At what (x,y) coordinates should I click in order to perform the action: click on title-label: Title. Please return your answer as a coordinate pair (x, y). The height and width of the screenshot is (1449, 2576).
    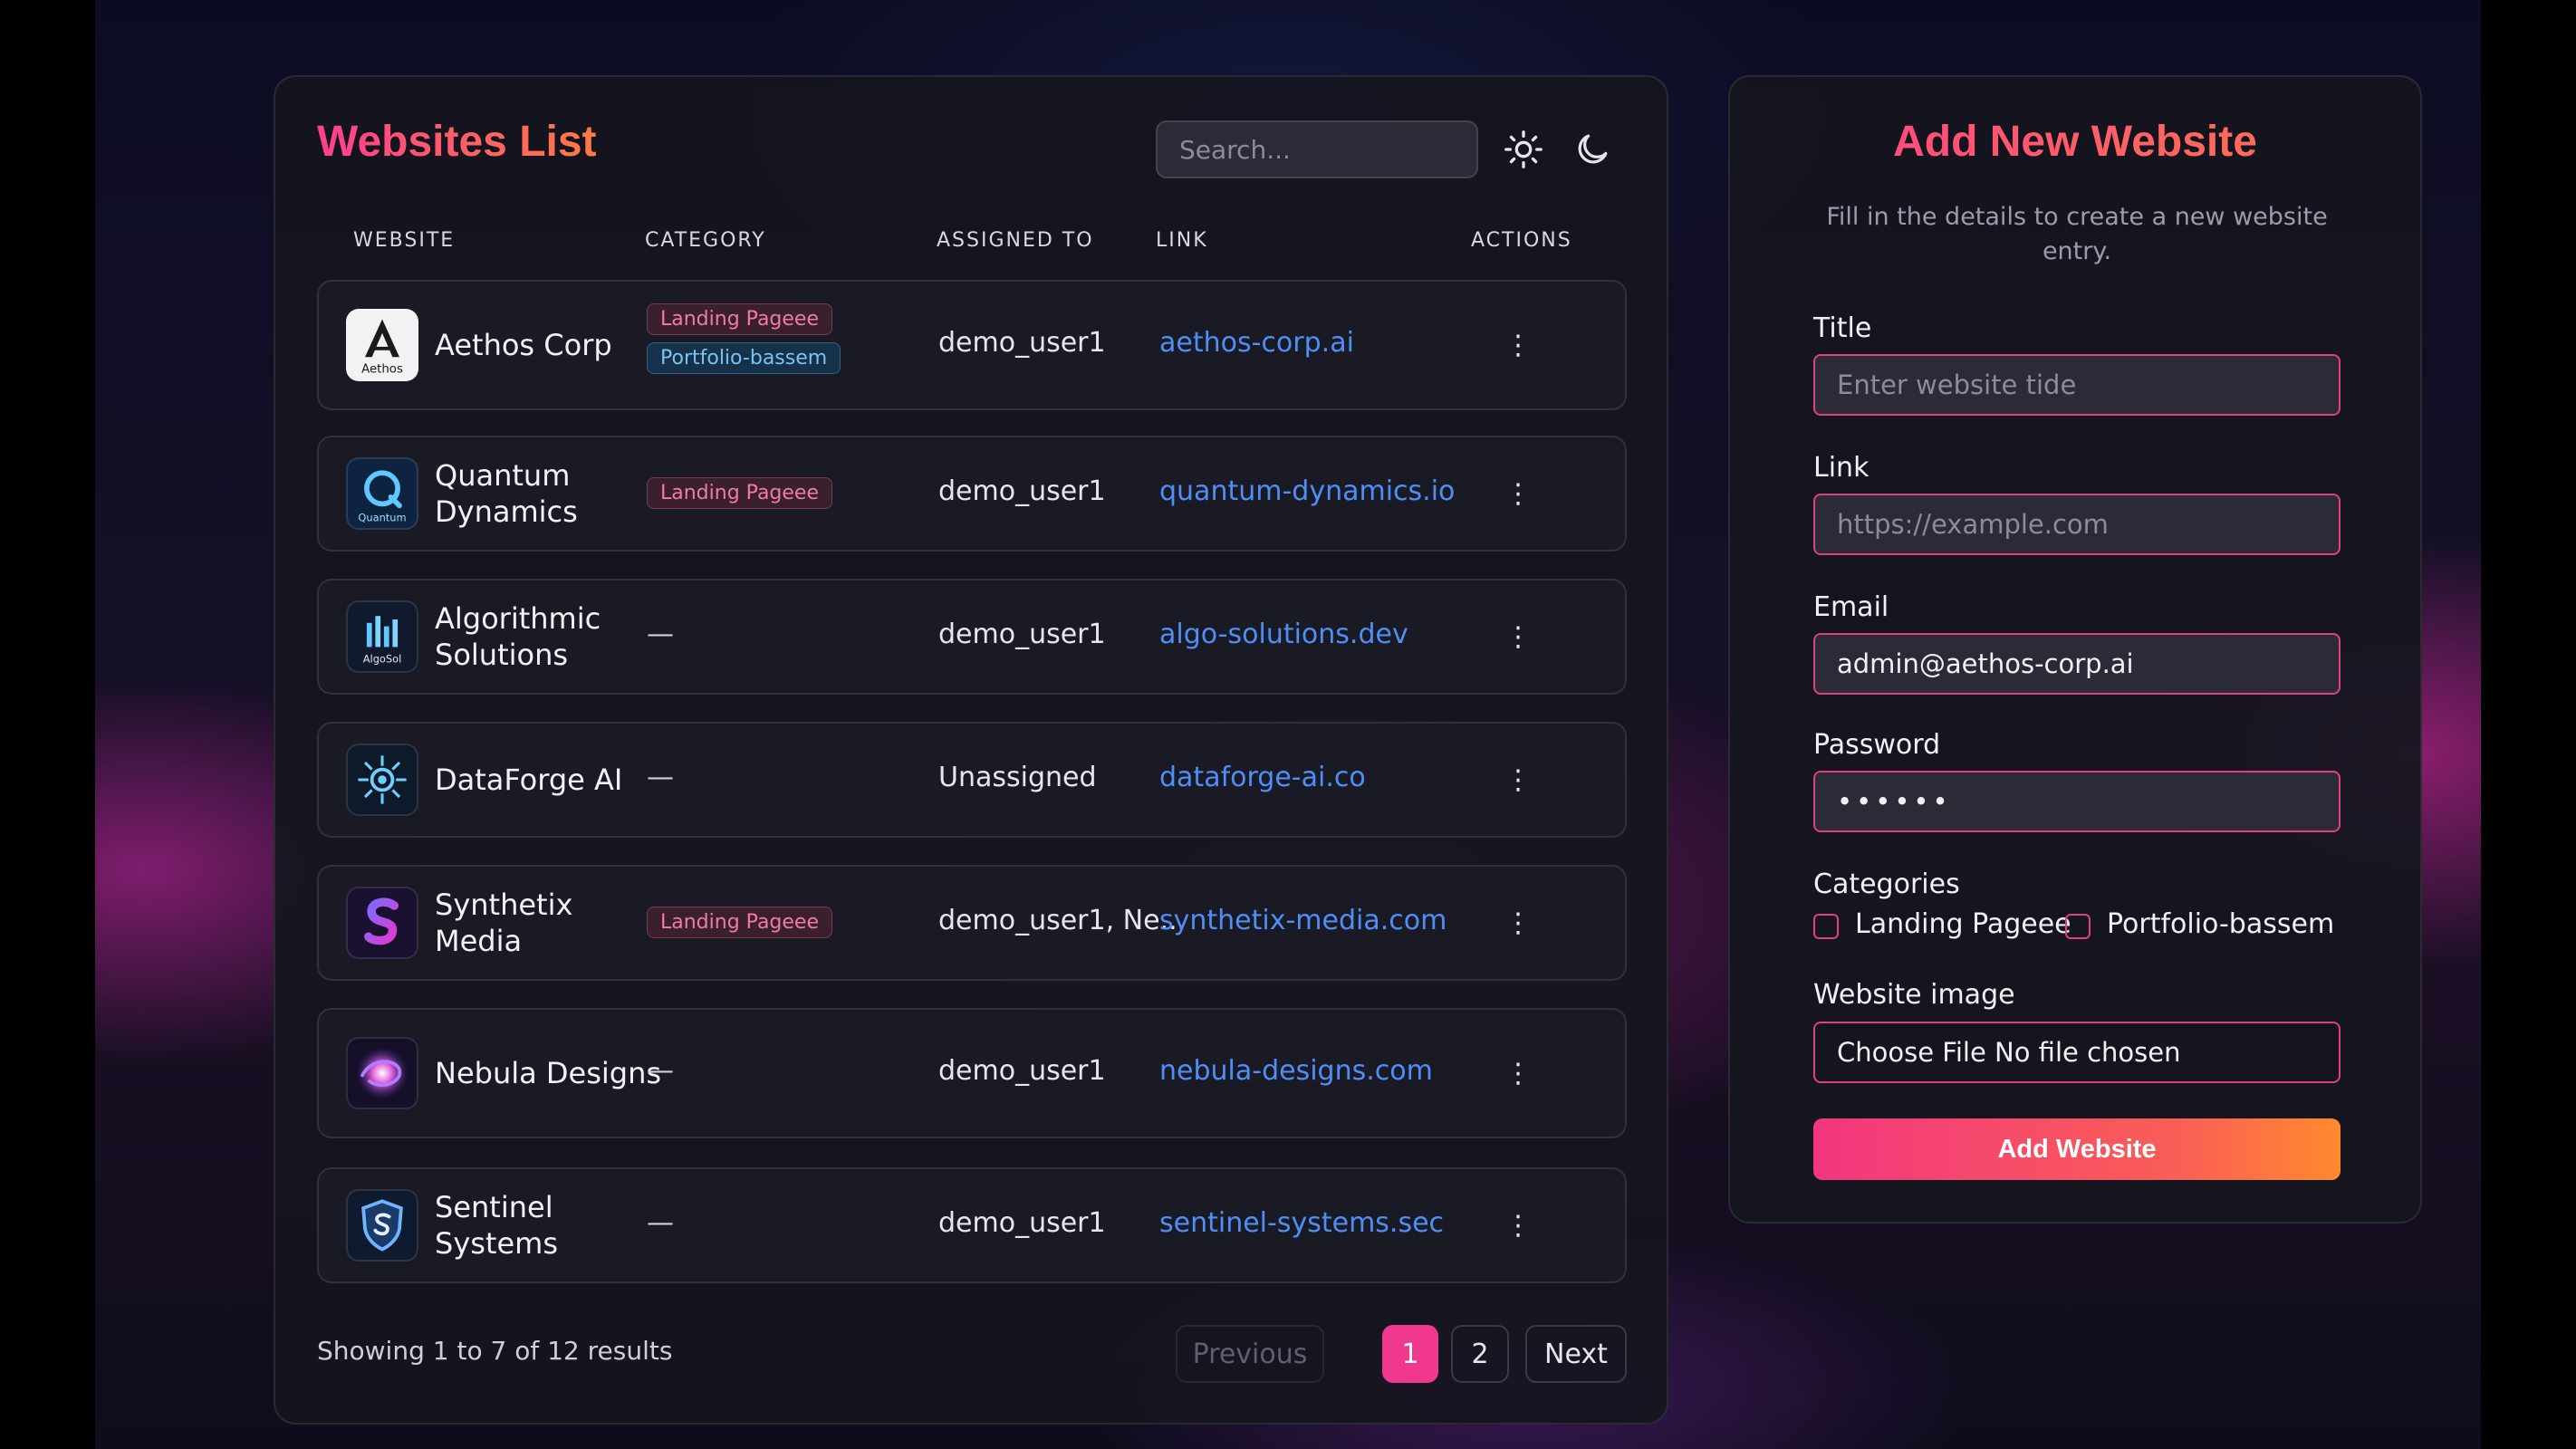
    Looking at the image, I should click on (1842, 328).